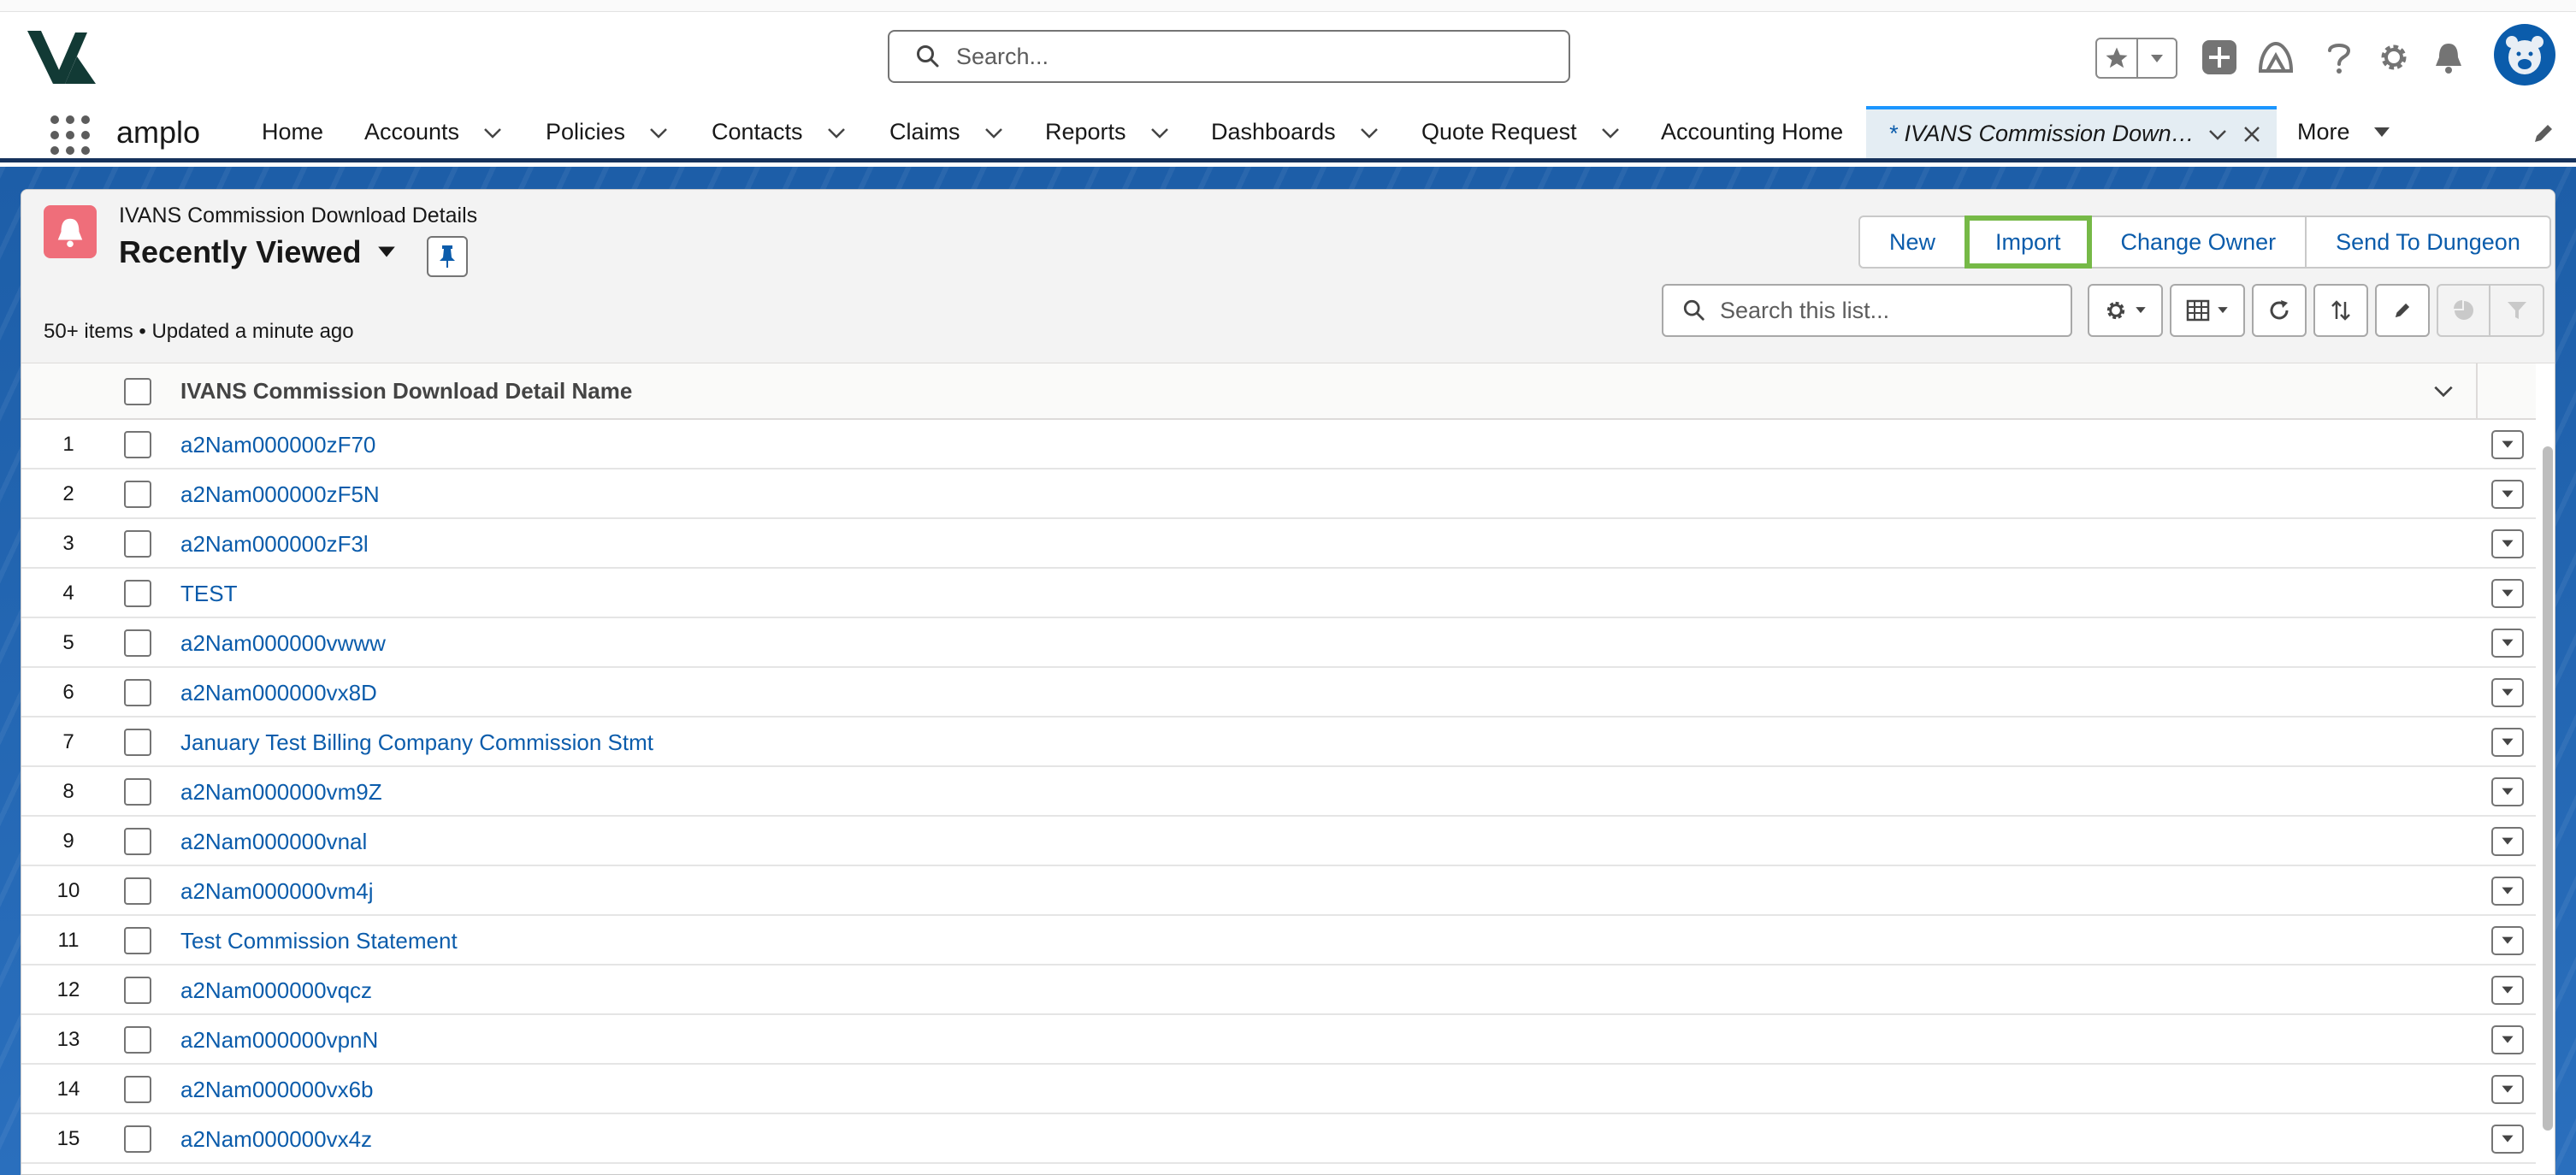  Describe the element at coordinates (273, 841) in the screenshot. I see `record-name-link: a2Nam000000vnal` at that location.